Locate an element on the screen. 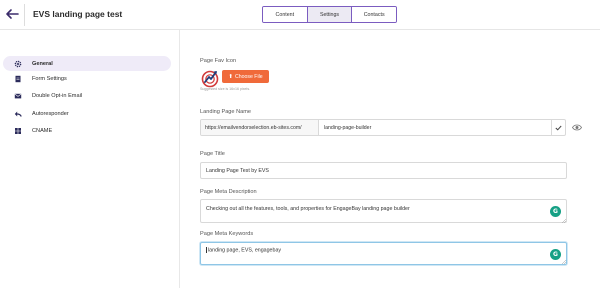  tab-content: Content is located at coordinates (285, 14).